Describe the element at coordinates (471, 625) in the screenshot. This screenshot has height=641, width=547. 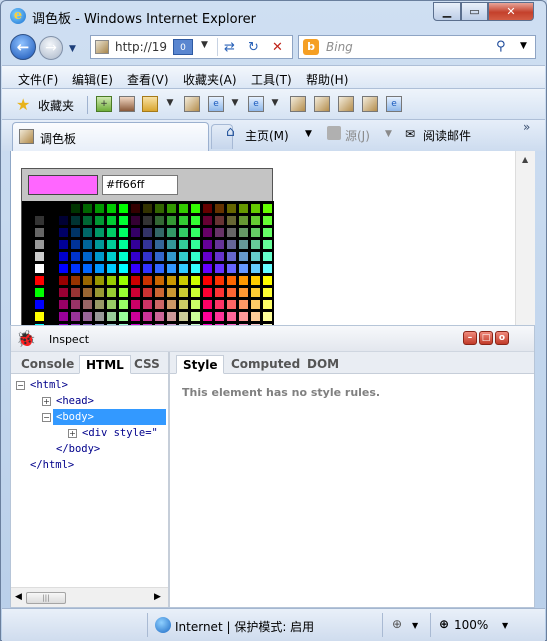
I see `zoom-level: 100%` at that location.